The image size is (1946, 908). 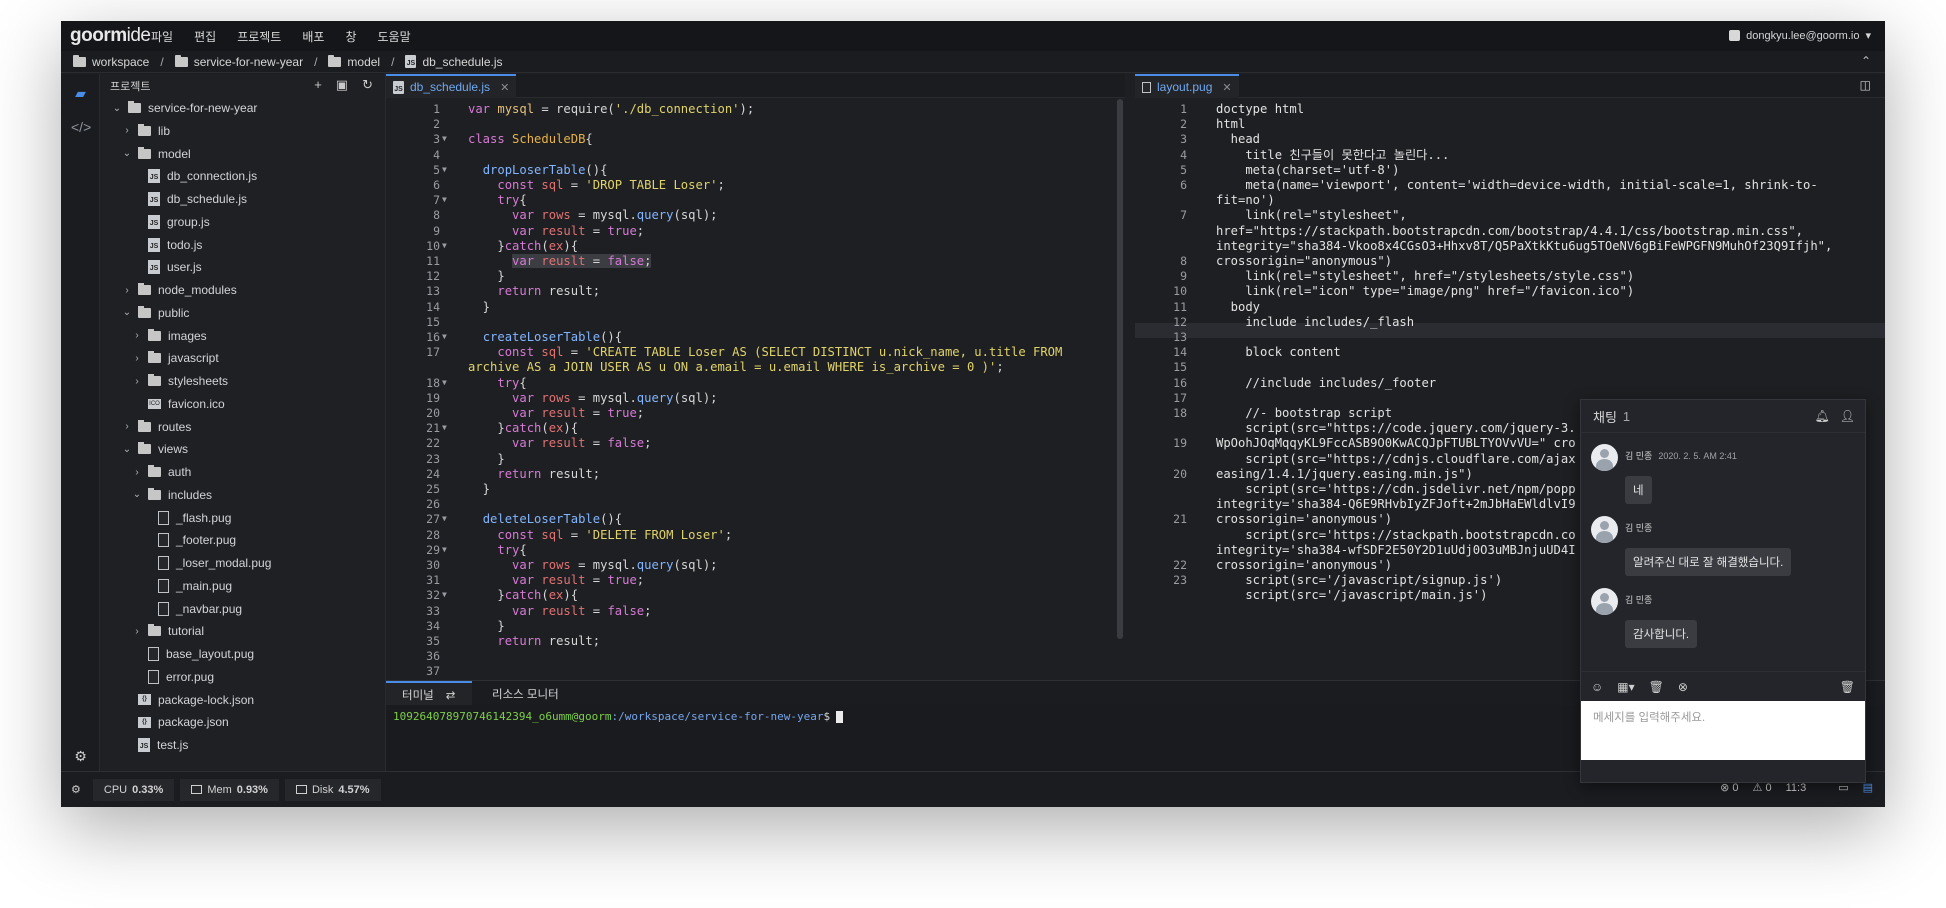 What do you see at coordinates (164, 722) in the screenshot?
I see `tree-item: {} package.json` at bounding box center [164, 722].